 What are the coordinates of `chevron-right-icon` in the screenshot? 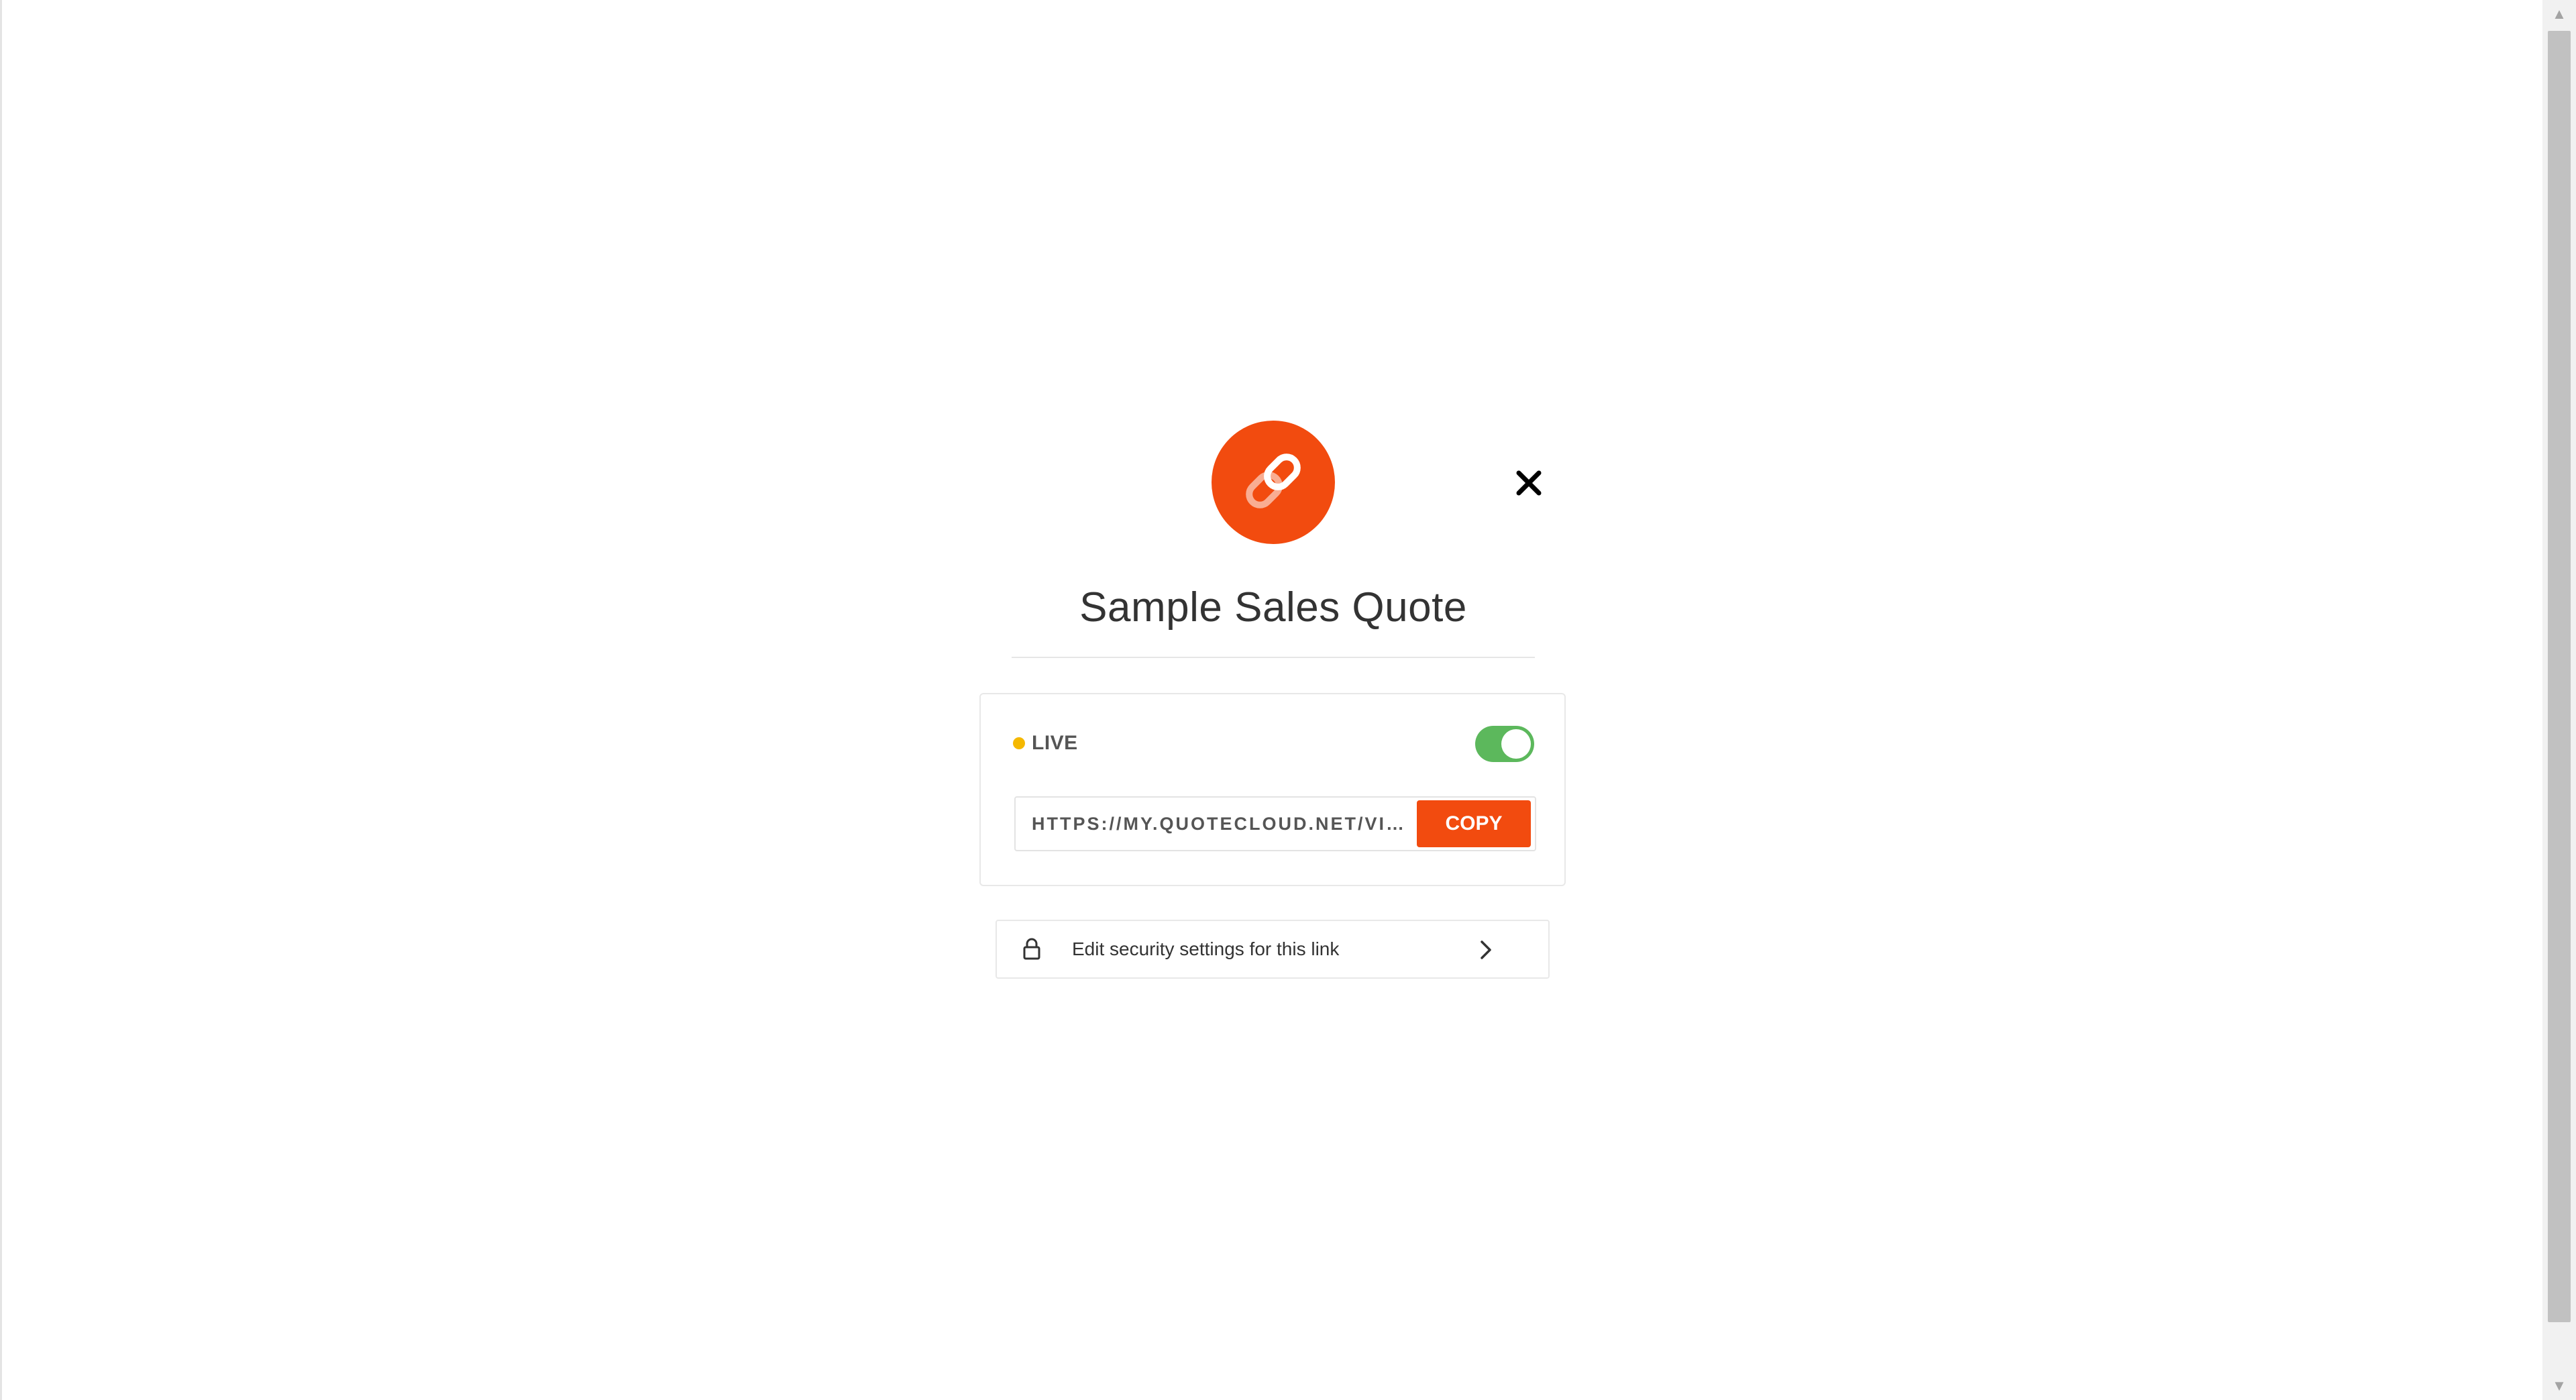 It's located at (1486, 949).